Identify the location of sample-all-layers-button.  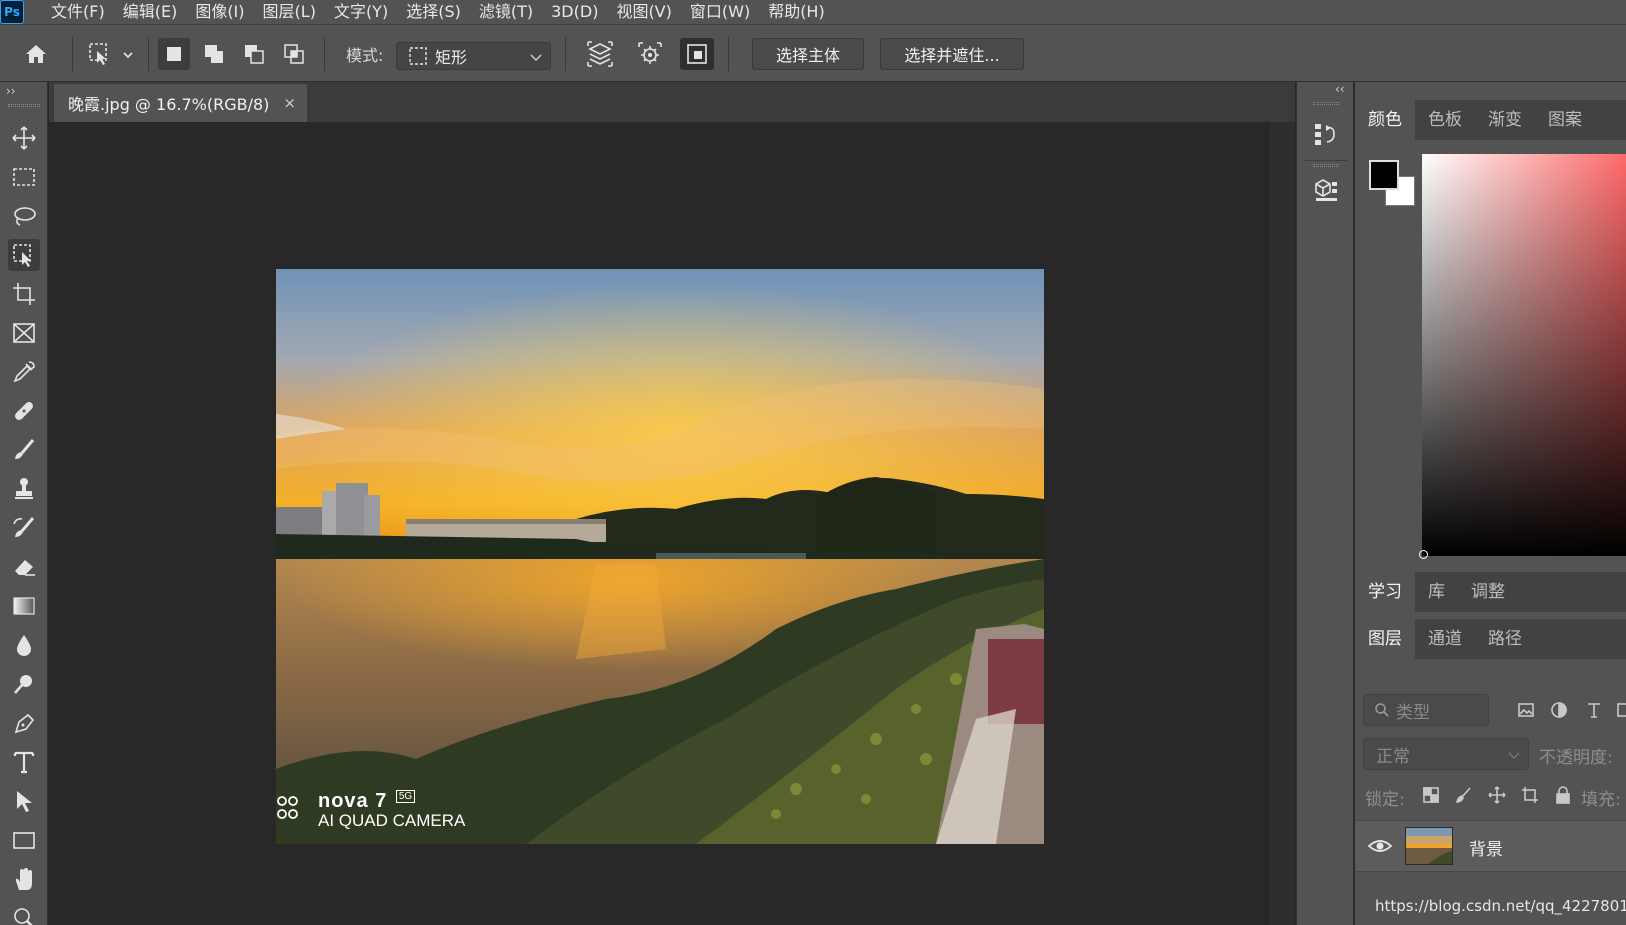
(600, 54).